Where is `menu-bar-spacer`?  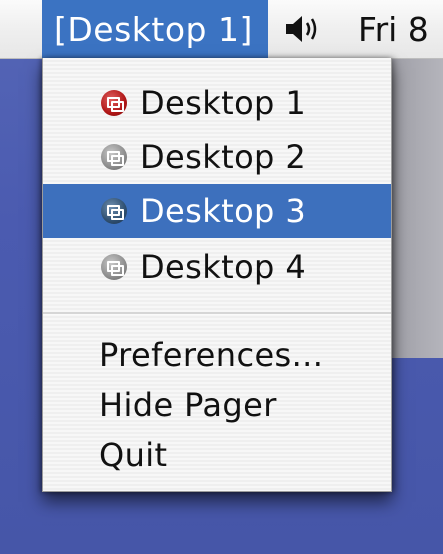 menu-bar-spacer is located at coordinates (21, 29).